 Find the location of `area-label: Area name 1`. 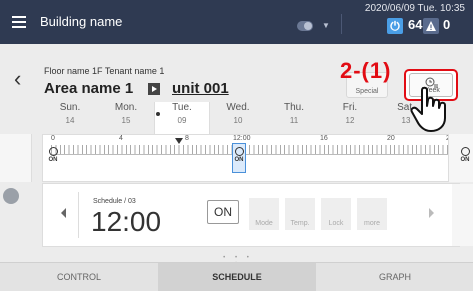

area-label: Area name 1 is located at coordinates (89, 88).